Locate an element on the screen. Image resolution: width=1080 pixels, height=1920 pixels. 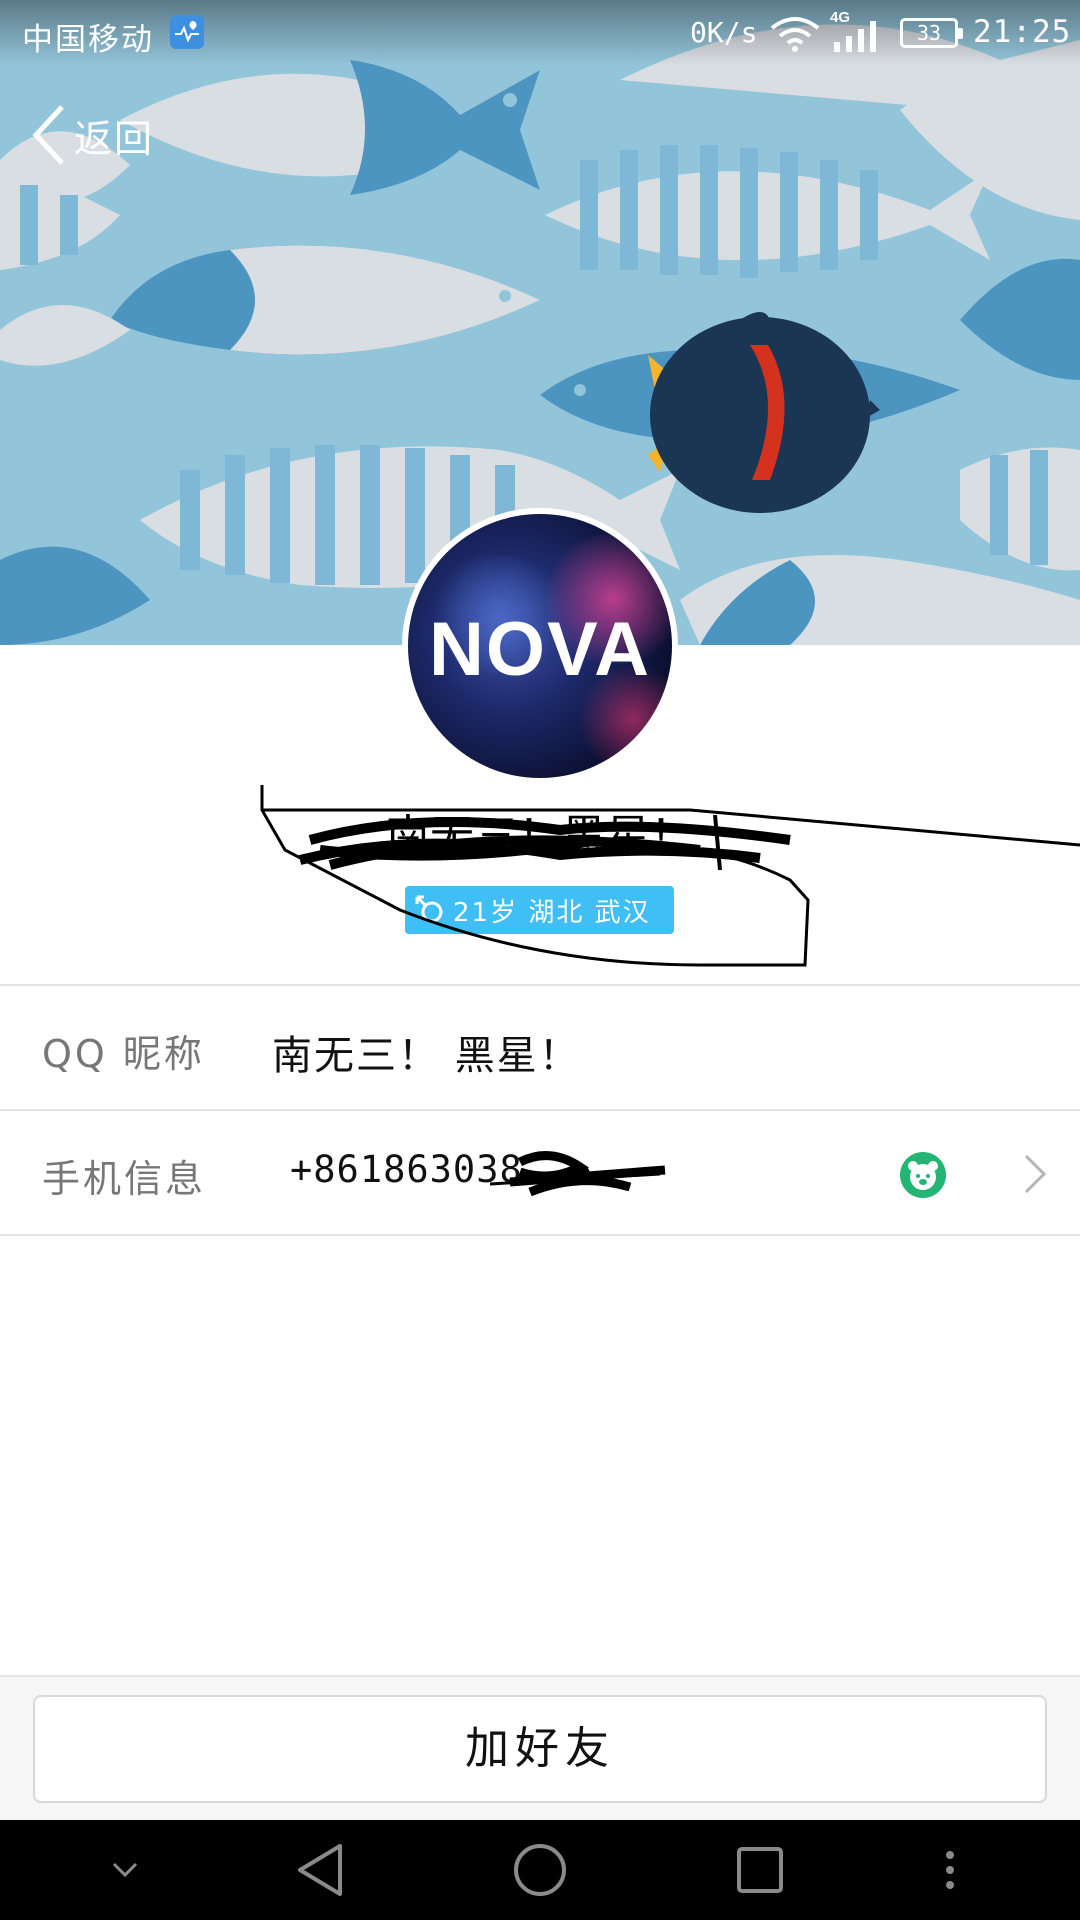
nav-recents-icon is located at coordinates (760, 1870).